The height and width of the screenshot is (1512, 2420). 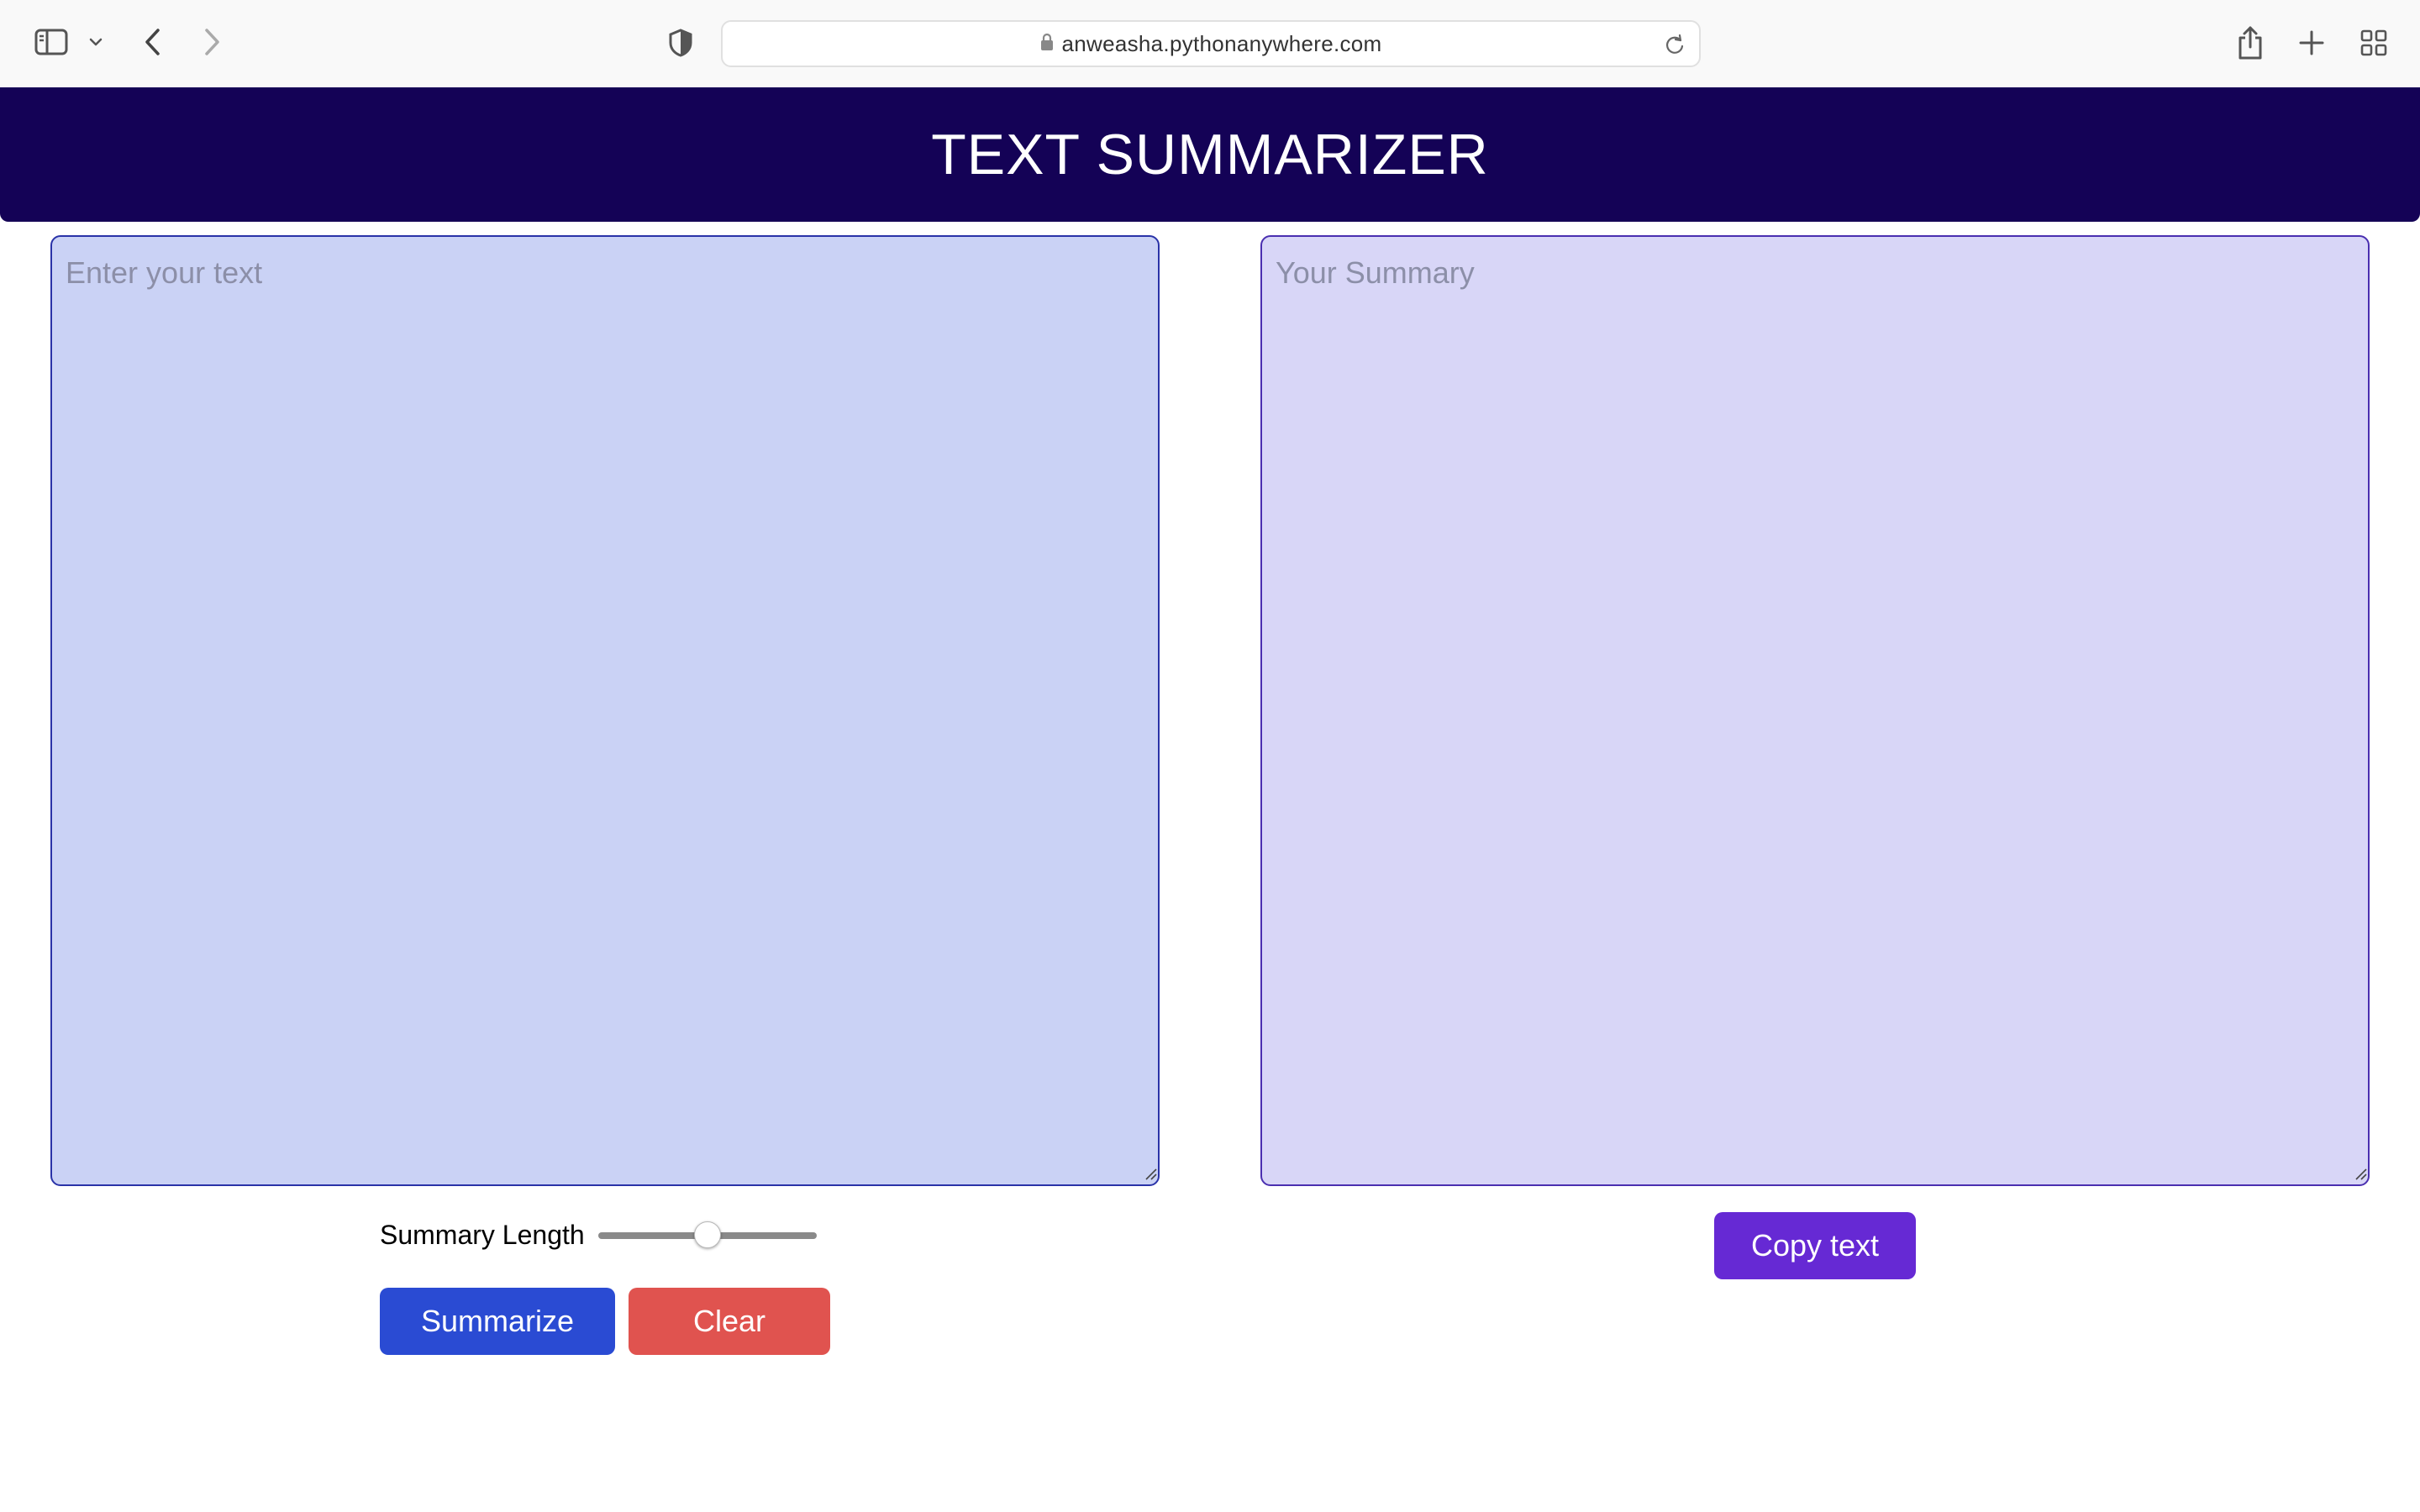 I want to click on lock-icon, so click(x=1047, y=44).